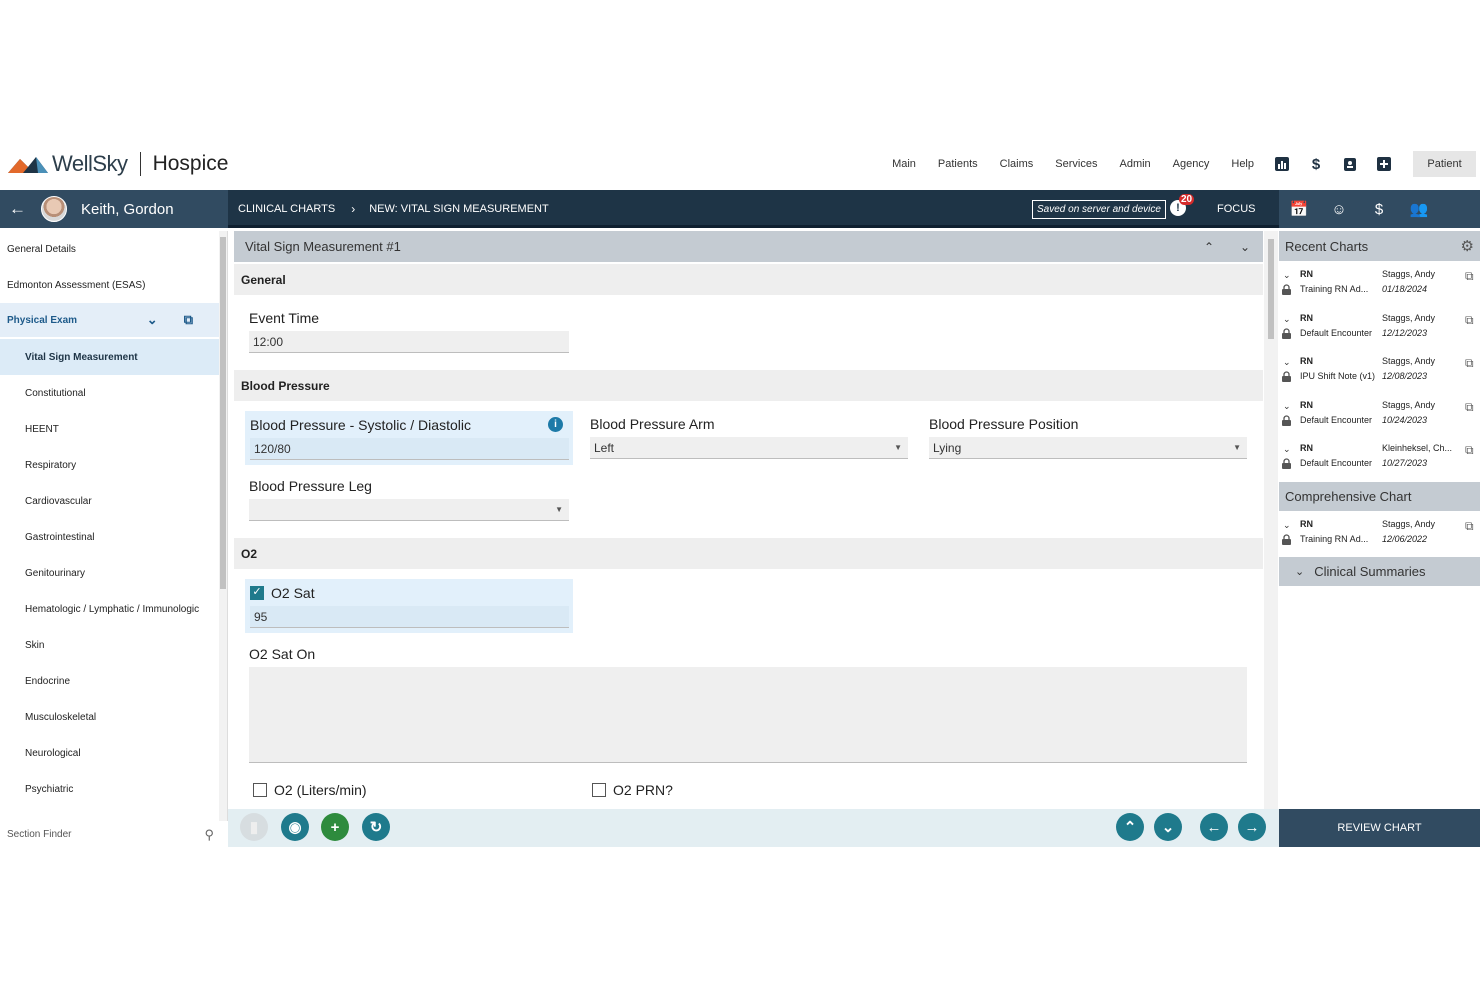 Image resolution: width=1480 pixels, height=987 pixels. I want to click on patient-name: Keith, Gordon, so click(127, 209).